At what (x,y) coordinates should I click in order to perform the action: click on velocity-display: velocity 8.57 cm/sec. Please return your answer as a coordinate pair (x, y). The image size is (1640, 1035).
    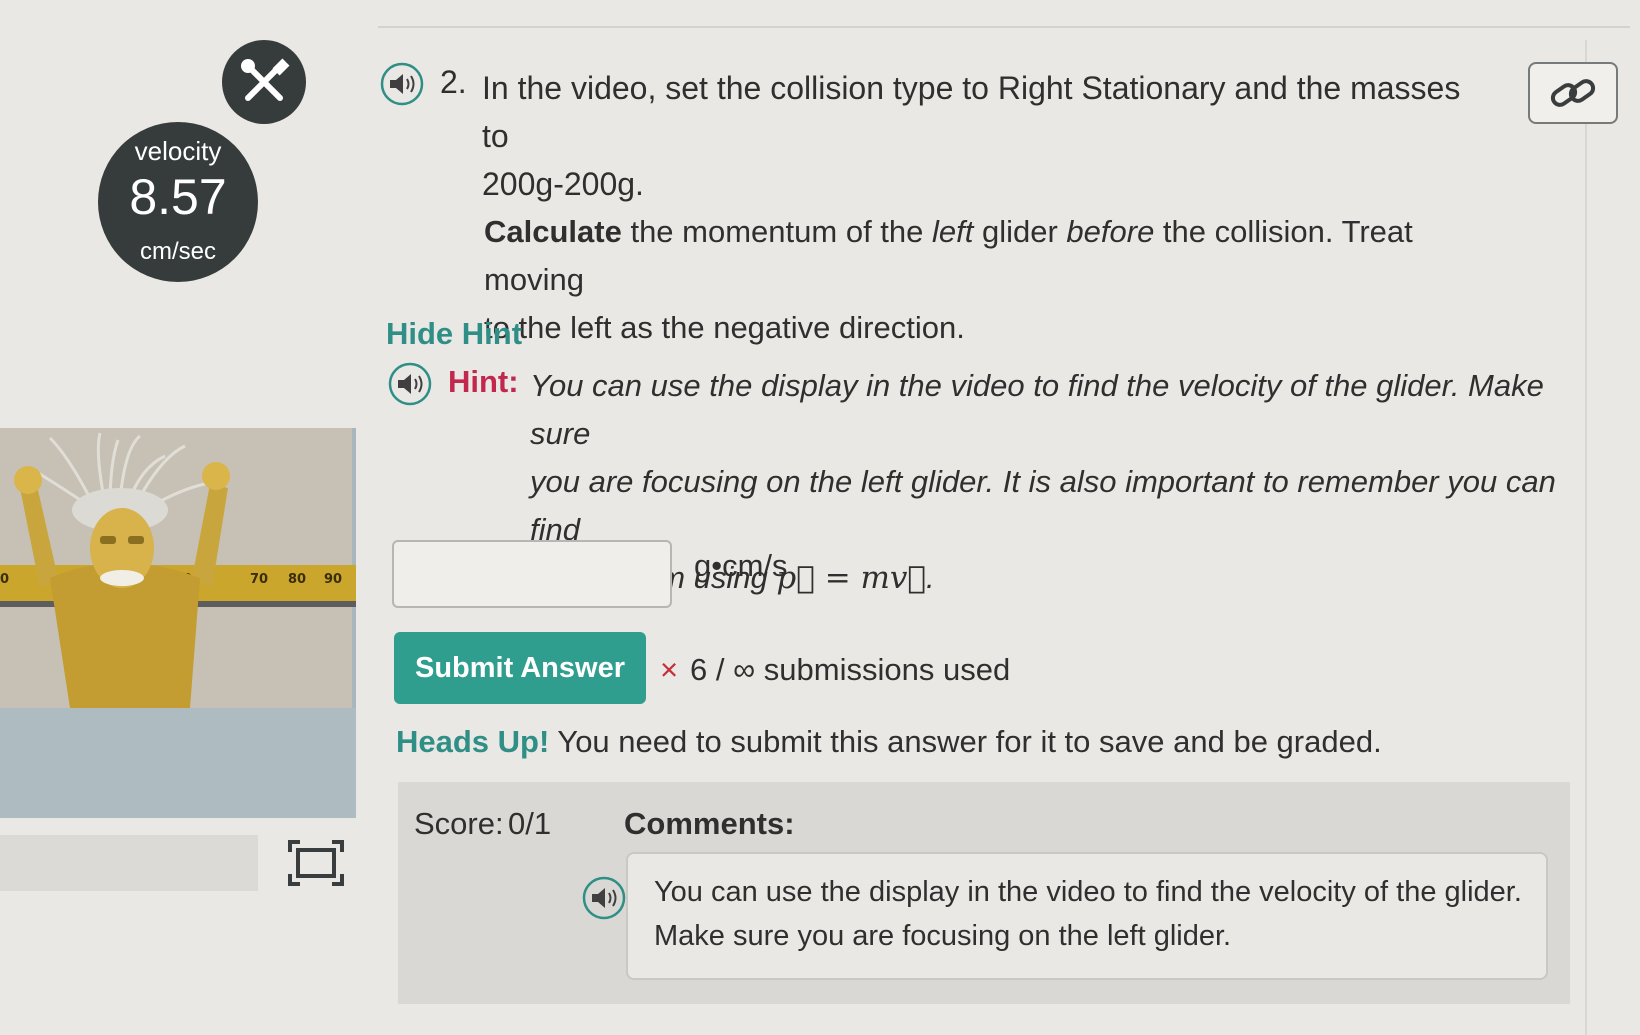
    Looking at the image, I should click on (178, 202).